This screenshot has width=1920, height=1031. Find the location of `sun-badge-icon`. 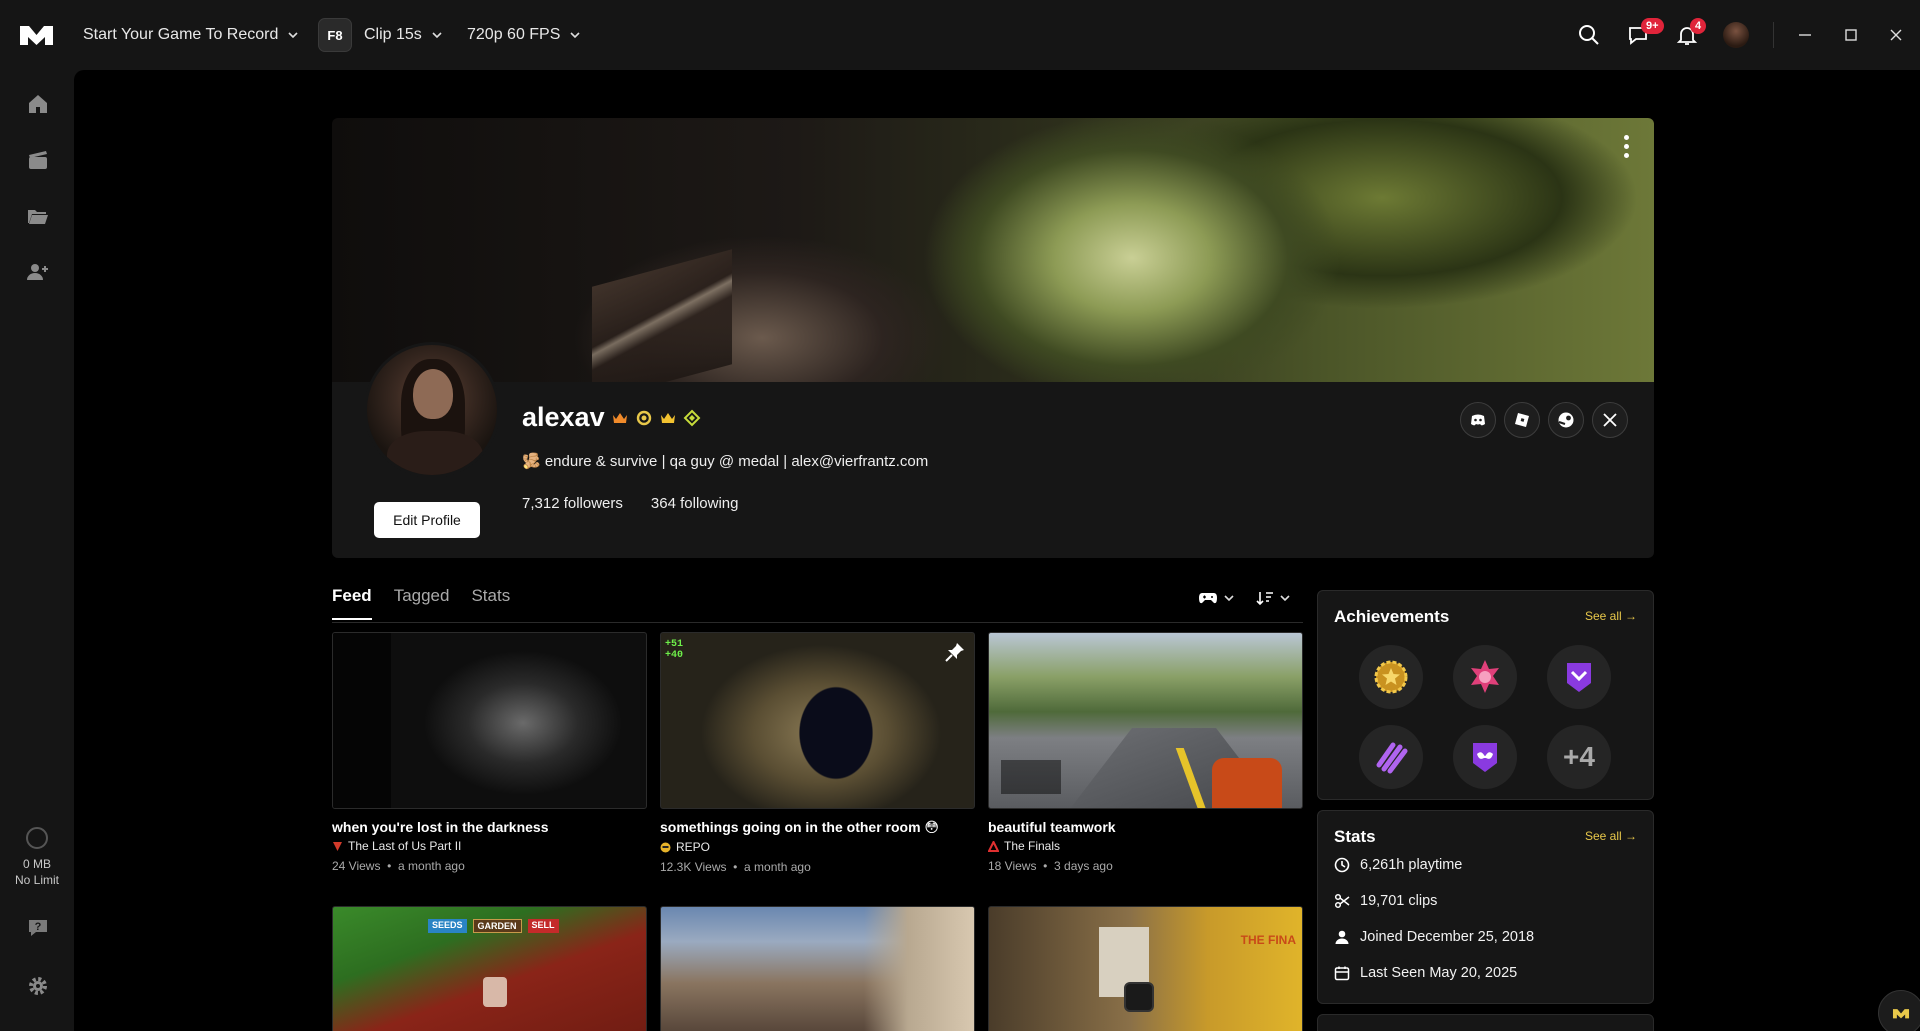

sun-badge-icon is located at coordinates (643, 417).